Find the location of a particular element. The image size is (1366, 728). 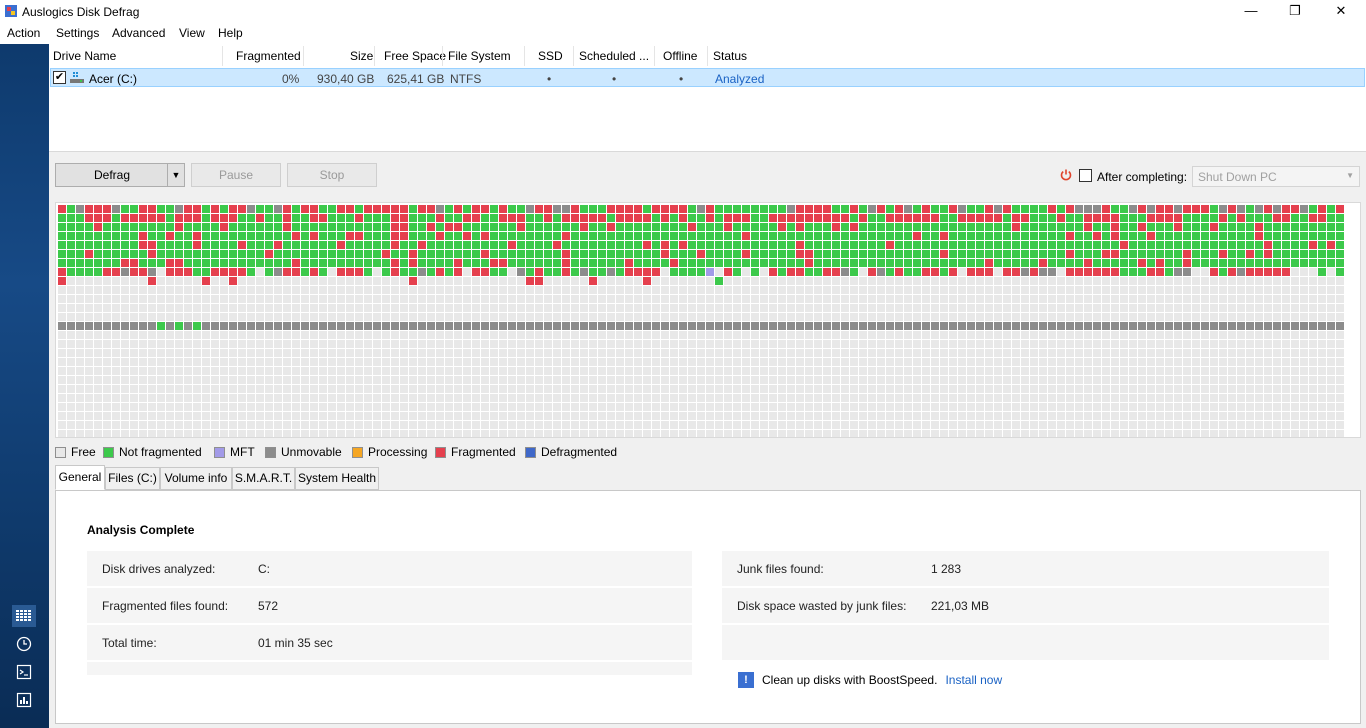

minimize-button: — is located at coordinates (1251, 12).